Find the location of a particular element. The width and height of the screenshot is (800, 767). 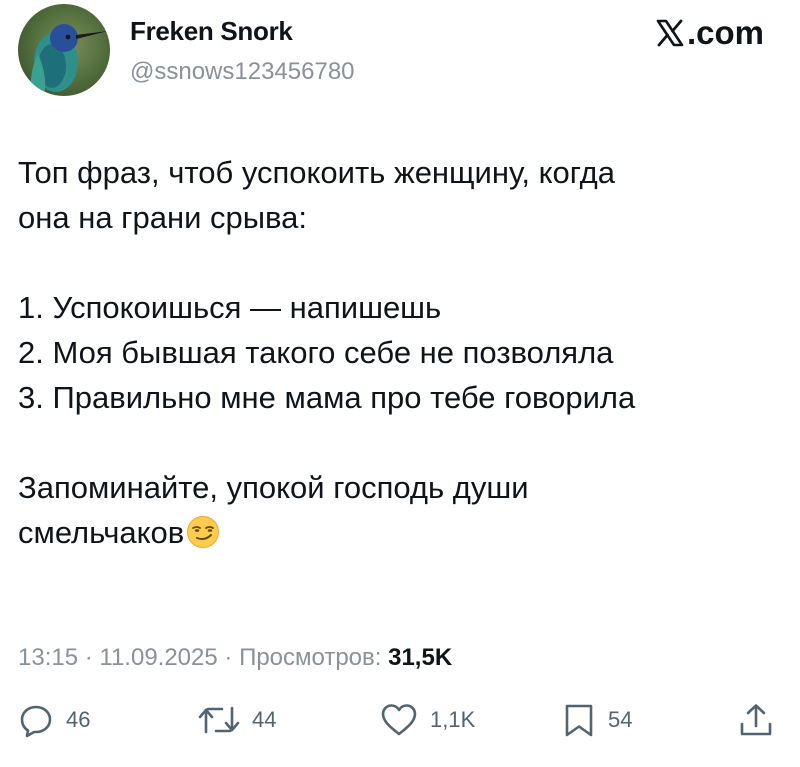

action-bar: 46 44 1,1K 54 is located at coordinates (400, 727).